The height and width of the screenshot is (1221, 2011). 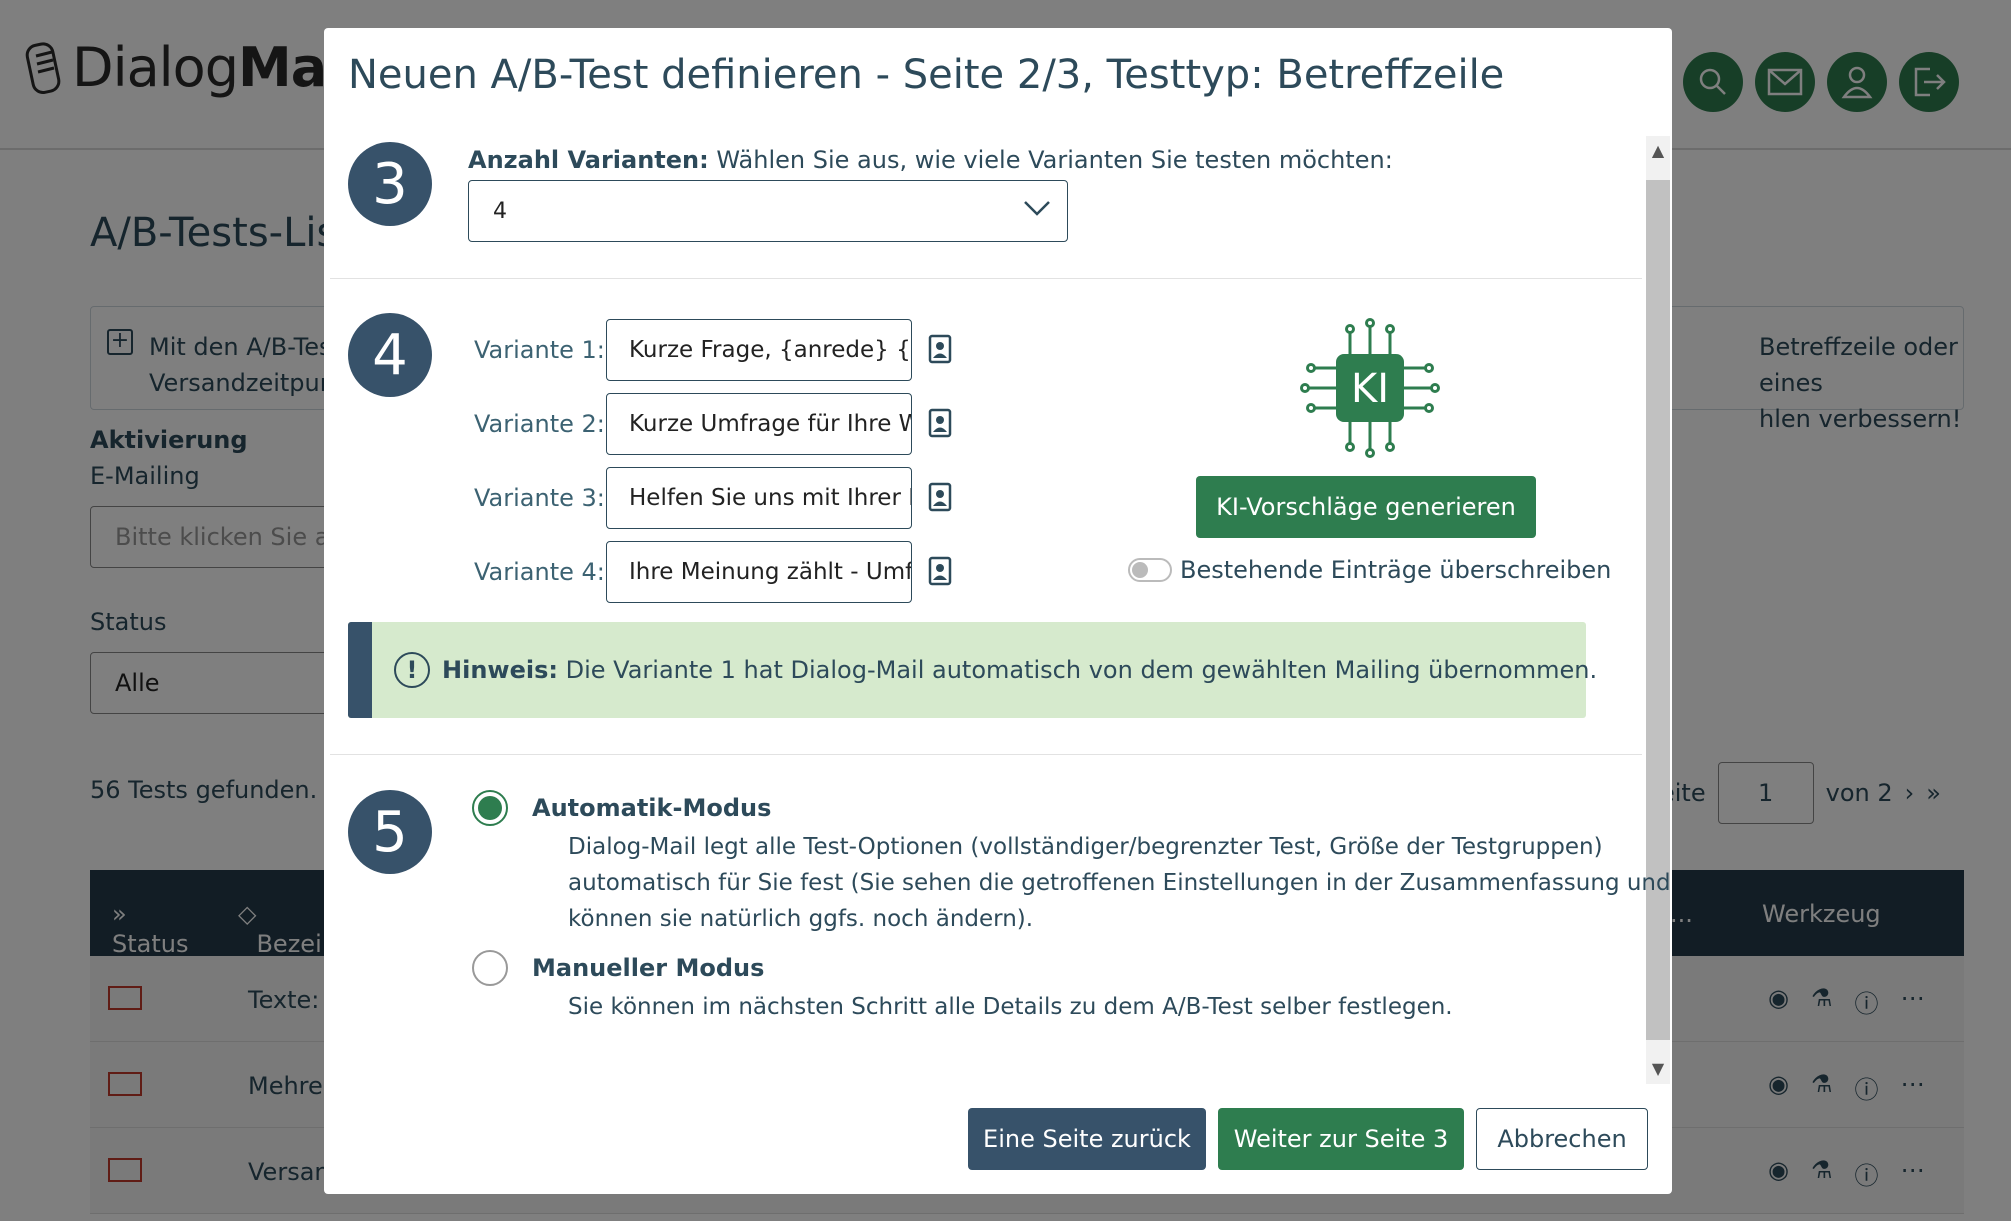 I want to click on dialog-scrollbar: ▲ ▼, so click(x=1658, y=610).